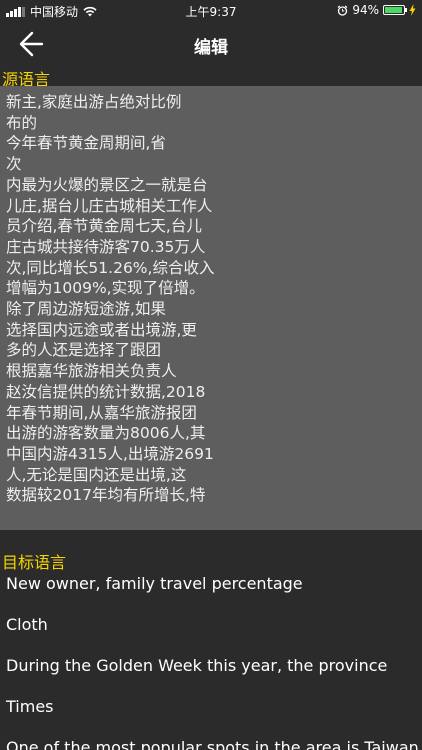 The image size is (422, 750). I want to click on source-text-line: 新主,家庭出游占绝对比例, so click(94, 102).